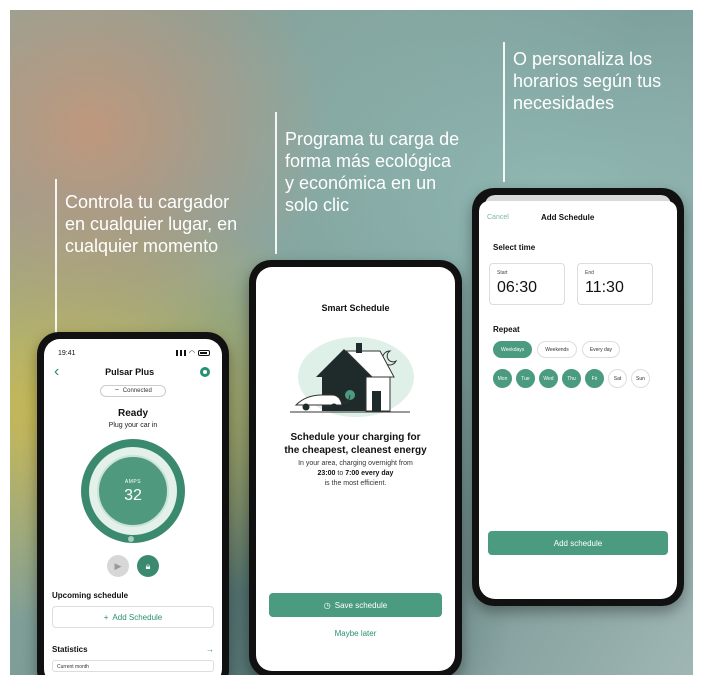 The image size is (702, 679). I want to click on start-time-field: Start 06:30, so click(527, 284).